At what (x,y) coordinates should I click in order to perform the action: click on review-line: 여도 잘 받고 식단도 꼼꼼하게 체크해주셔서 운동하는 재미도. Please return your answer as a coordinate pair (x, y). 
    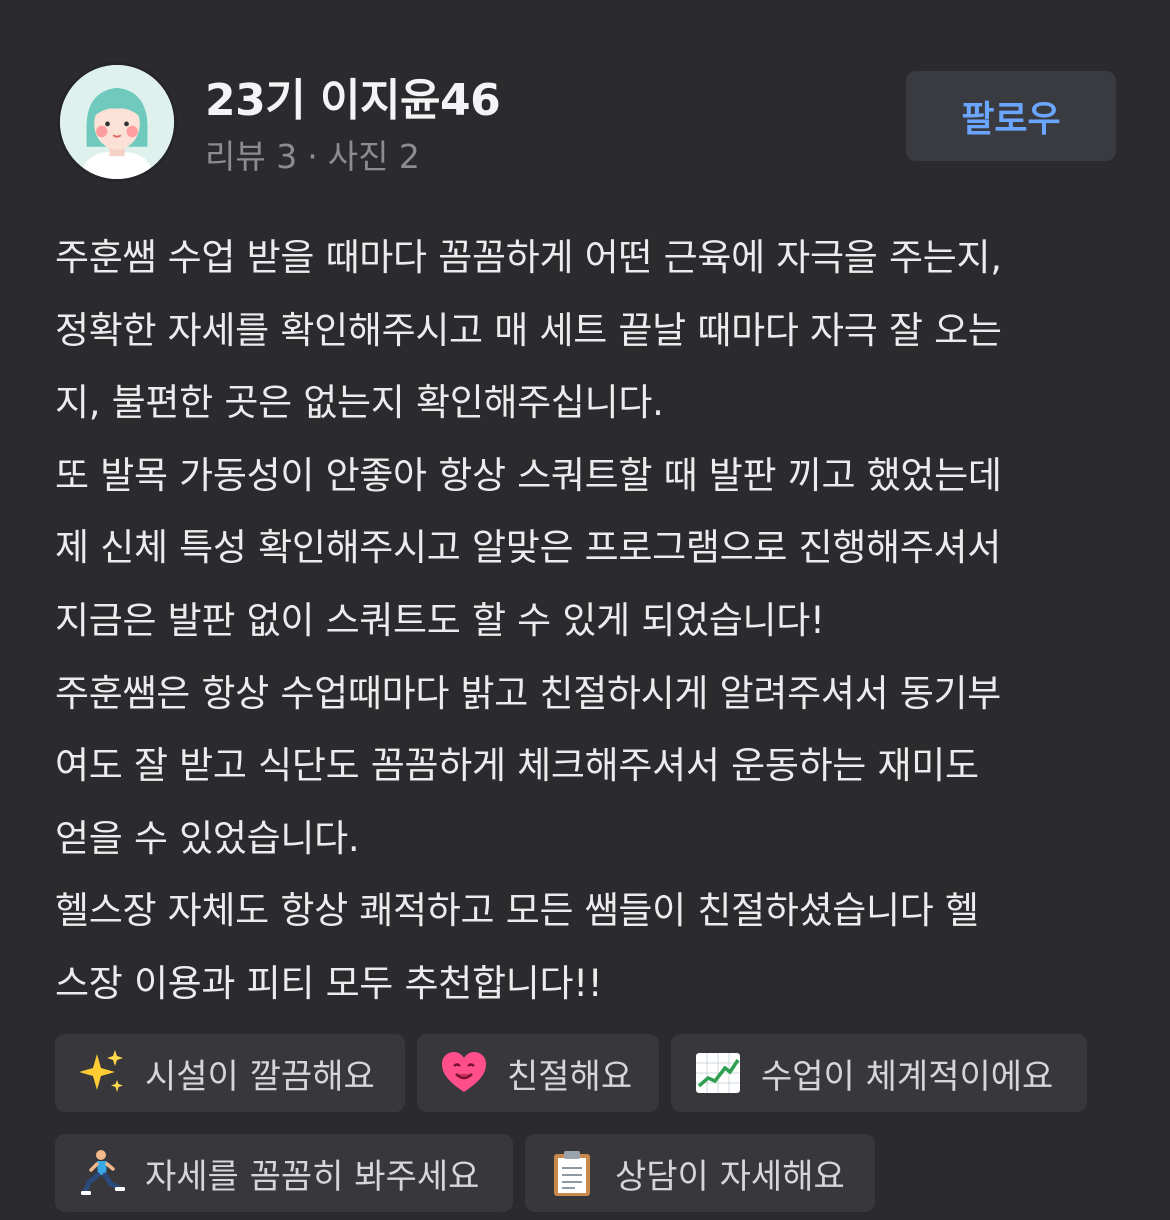
    Looking at the image, I should click on (517, 766).